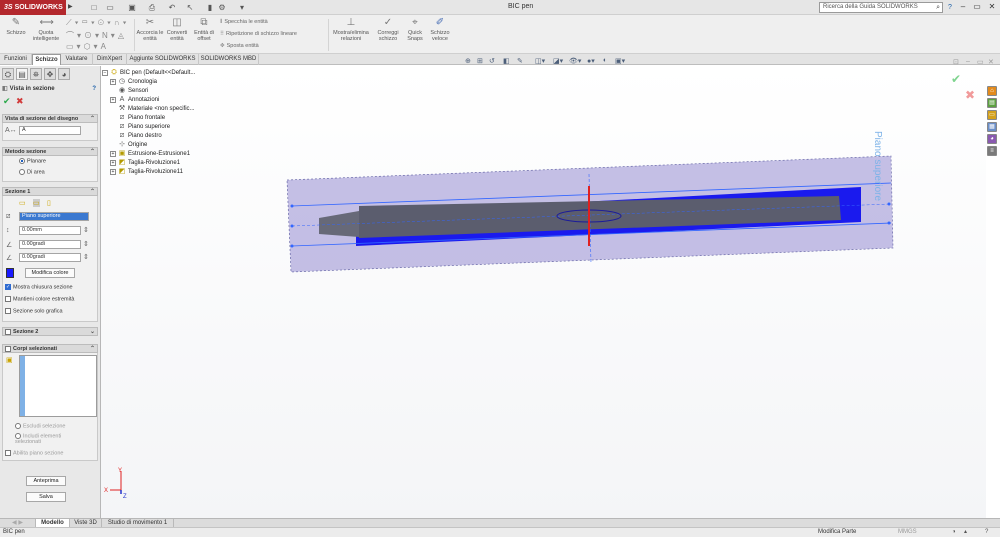 The width and height of the screenshot is (1000, 537). What do you see at coordinates (591, 61) in the screenshot?
I see `appearance-icon: ●▾` at bounding box center [591, 61].